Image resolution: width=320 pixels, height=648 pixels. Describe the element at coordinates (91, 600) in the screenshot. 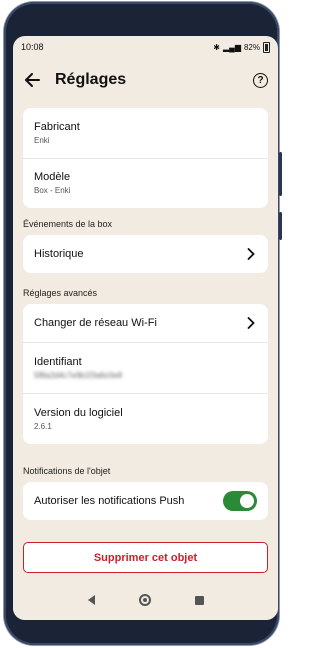

I see `nav-back-icon` at that location.